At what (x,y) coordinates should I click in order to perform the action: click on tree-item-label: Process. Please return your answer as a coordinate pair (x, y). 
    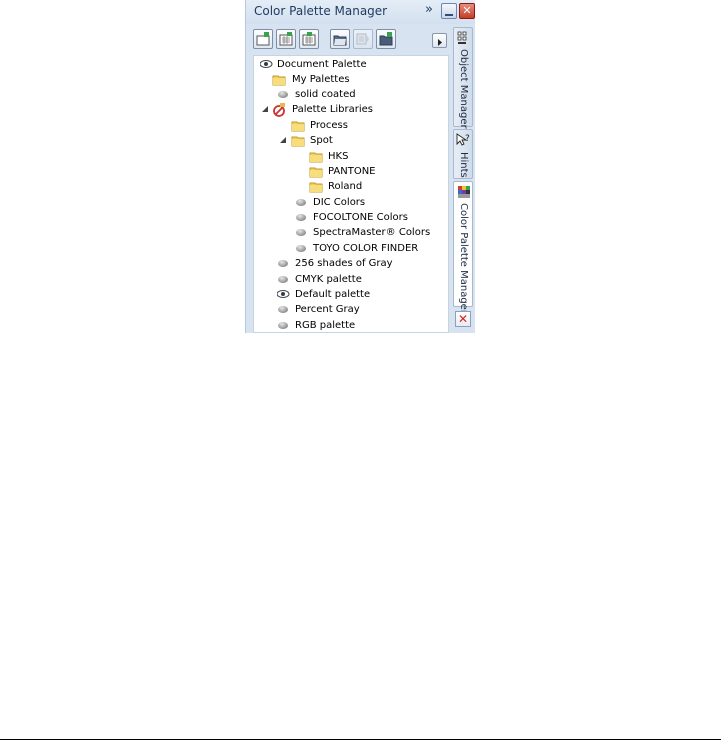
    Looking at the image, I should click on (329, 125).